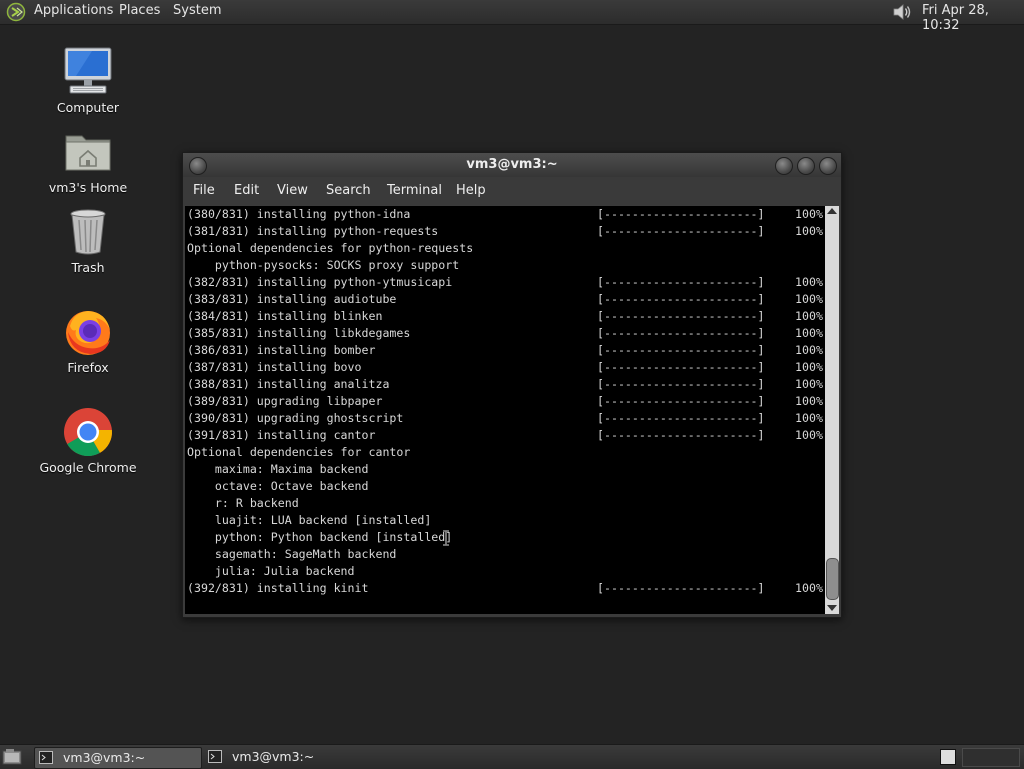 The width and height of the screenshot is (1024, 769). What do you see at coordinates (832, 579) in the screenshot?
I see `scrollbar-thumb` at bounding box center [832, 579].